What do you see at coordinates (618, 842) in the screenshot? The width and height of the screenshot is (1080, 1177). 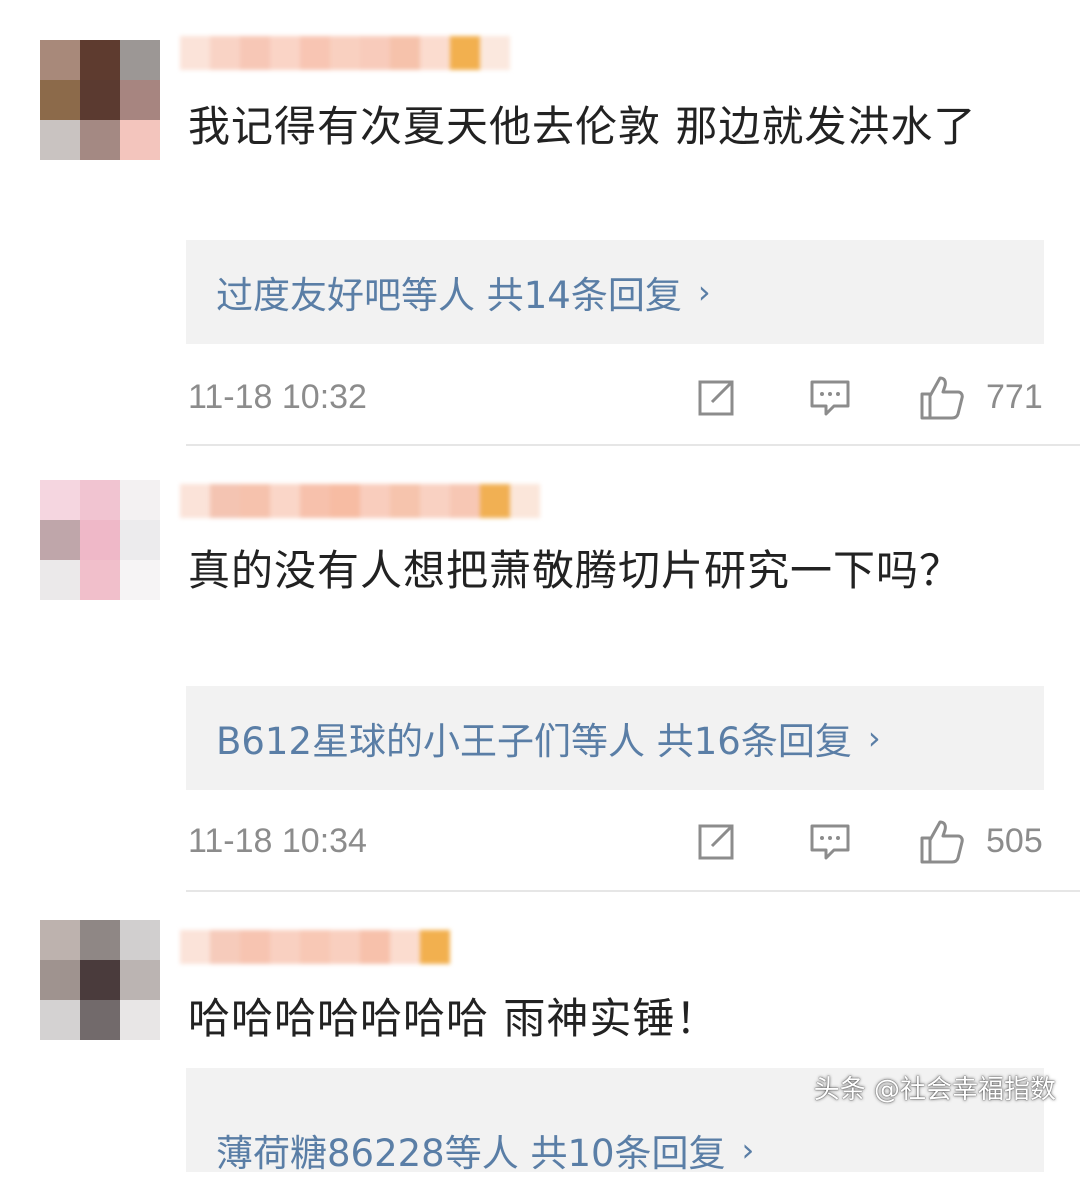 I see `comment-meta: 11-18 10:34 505` at bounding box center [618, 842].